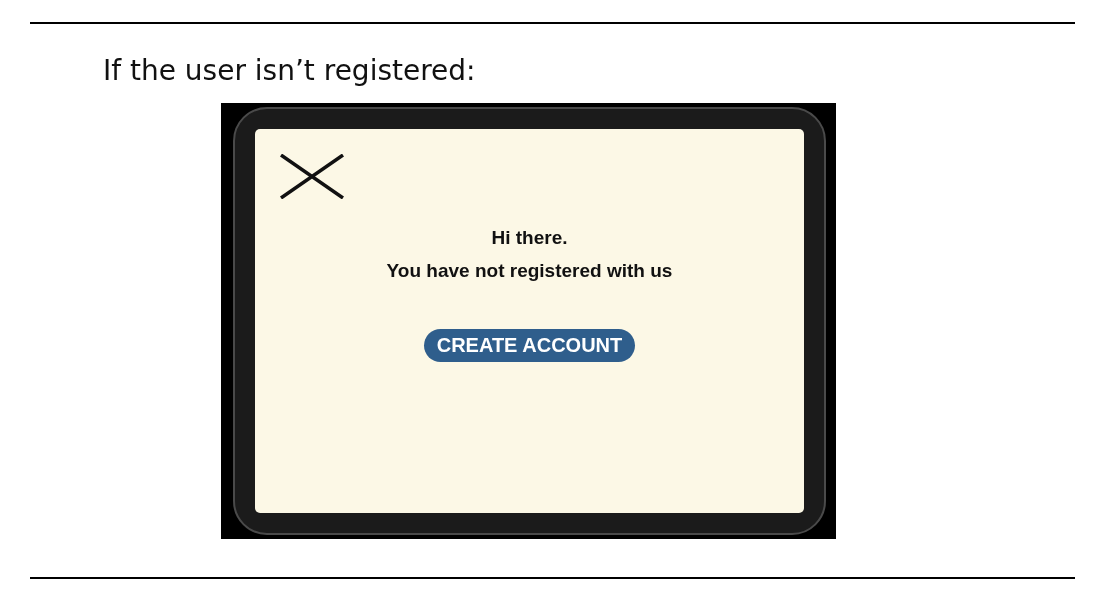 This screenshot has height=603, width=1114. I want to click on message-text: You have not registered with us, so click(529, 271).